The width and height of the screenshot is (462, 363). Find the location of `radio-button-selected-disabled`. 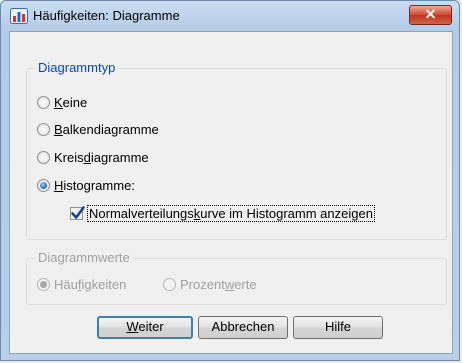

radio-button-selected-disabled is located at coordinates (43, 284).